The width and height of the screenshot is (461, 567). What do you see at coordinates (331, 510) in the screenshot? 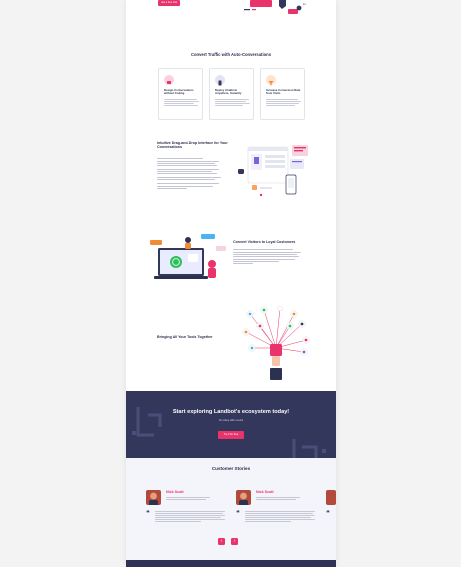
I see `story-card-partial: ❝` at bounding box center [331, 510].